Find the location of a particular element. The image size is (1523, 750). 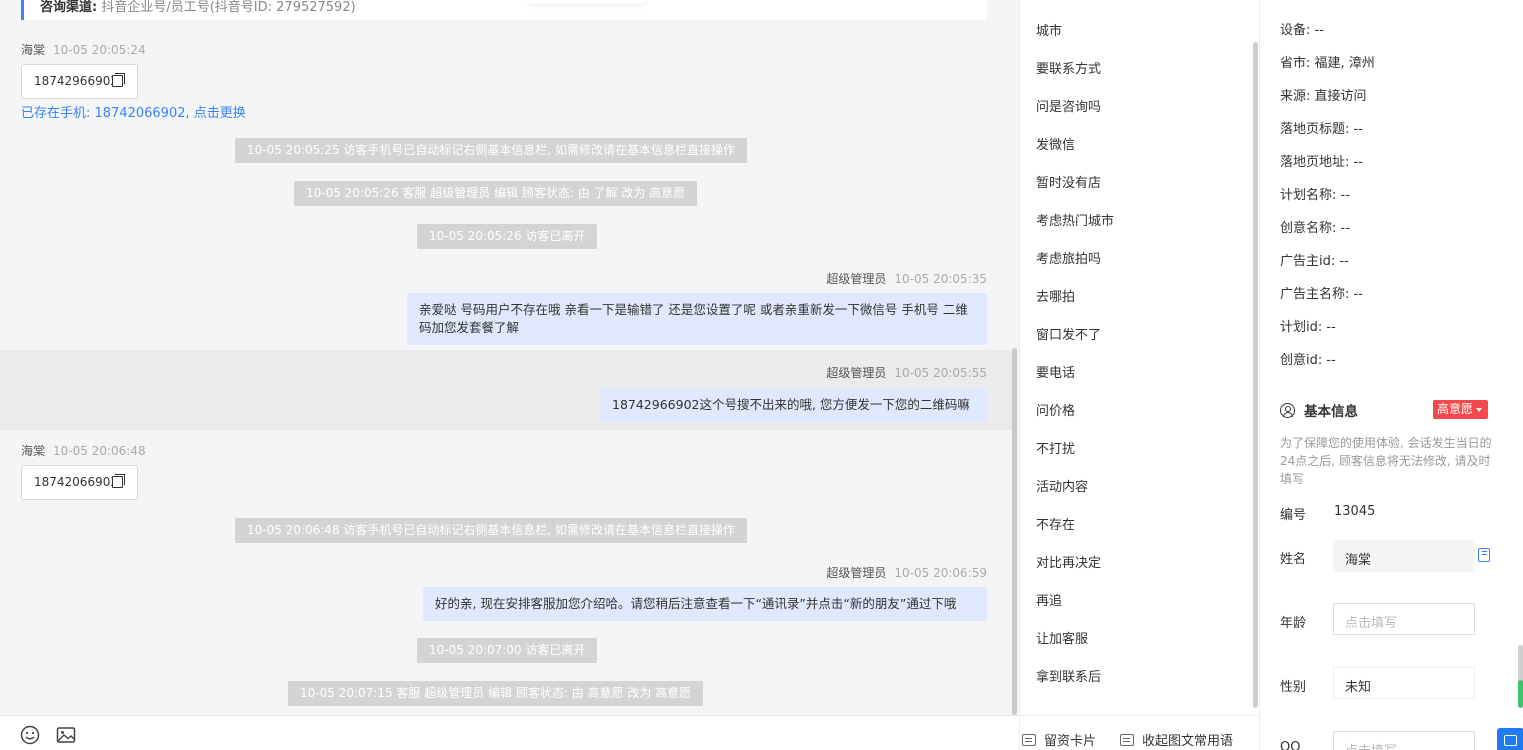

info-card-label: 留资卡片 is located at coordinates (1070, 741).